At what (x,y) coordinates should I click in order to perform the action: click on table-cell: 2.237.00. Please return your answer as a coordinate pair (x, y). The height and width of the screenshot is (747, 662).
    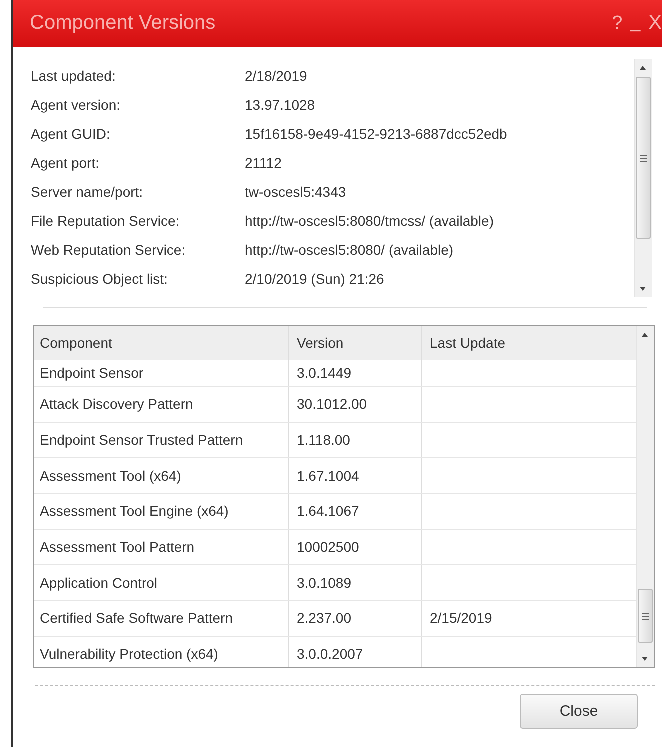
    Looking at the image, I should click on (324, 618).